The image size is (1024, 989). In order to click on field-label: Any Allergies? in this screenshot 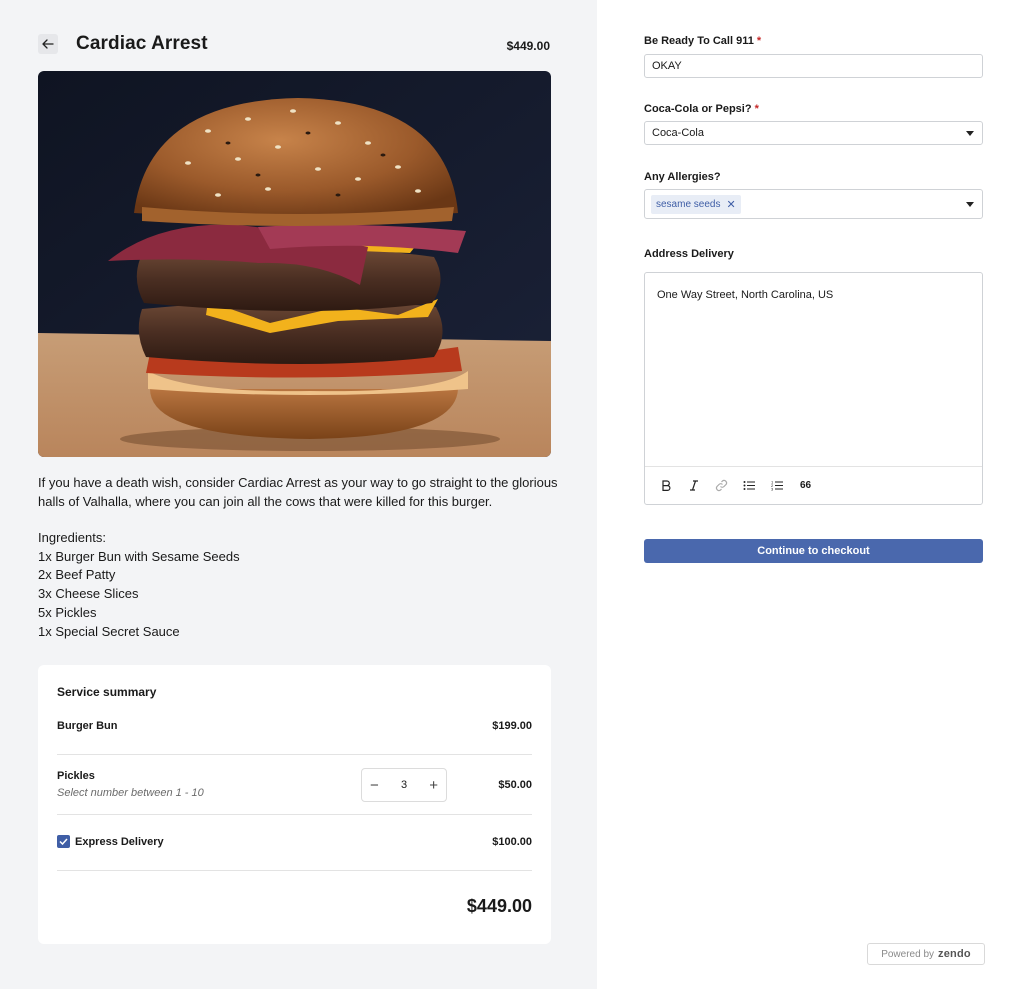, I will do `click(682, 177)`.